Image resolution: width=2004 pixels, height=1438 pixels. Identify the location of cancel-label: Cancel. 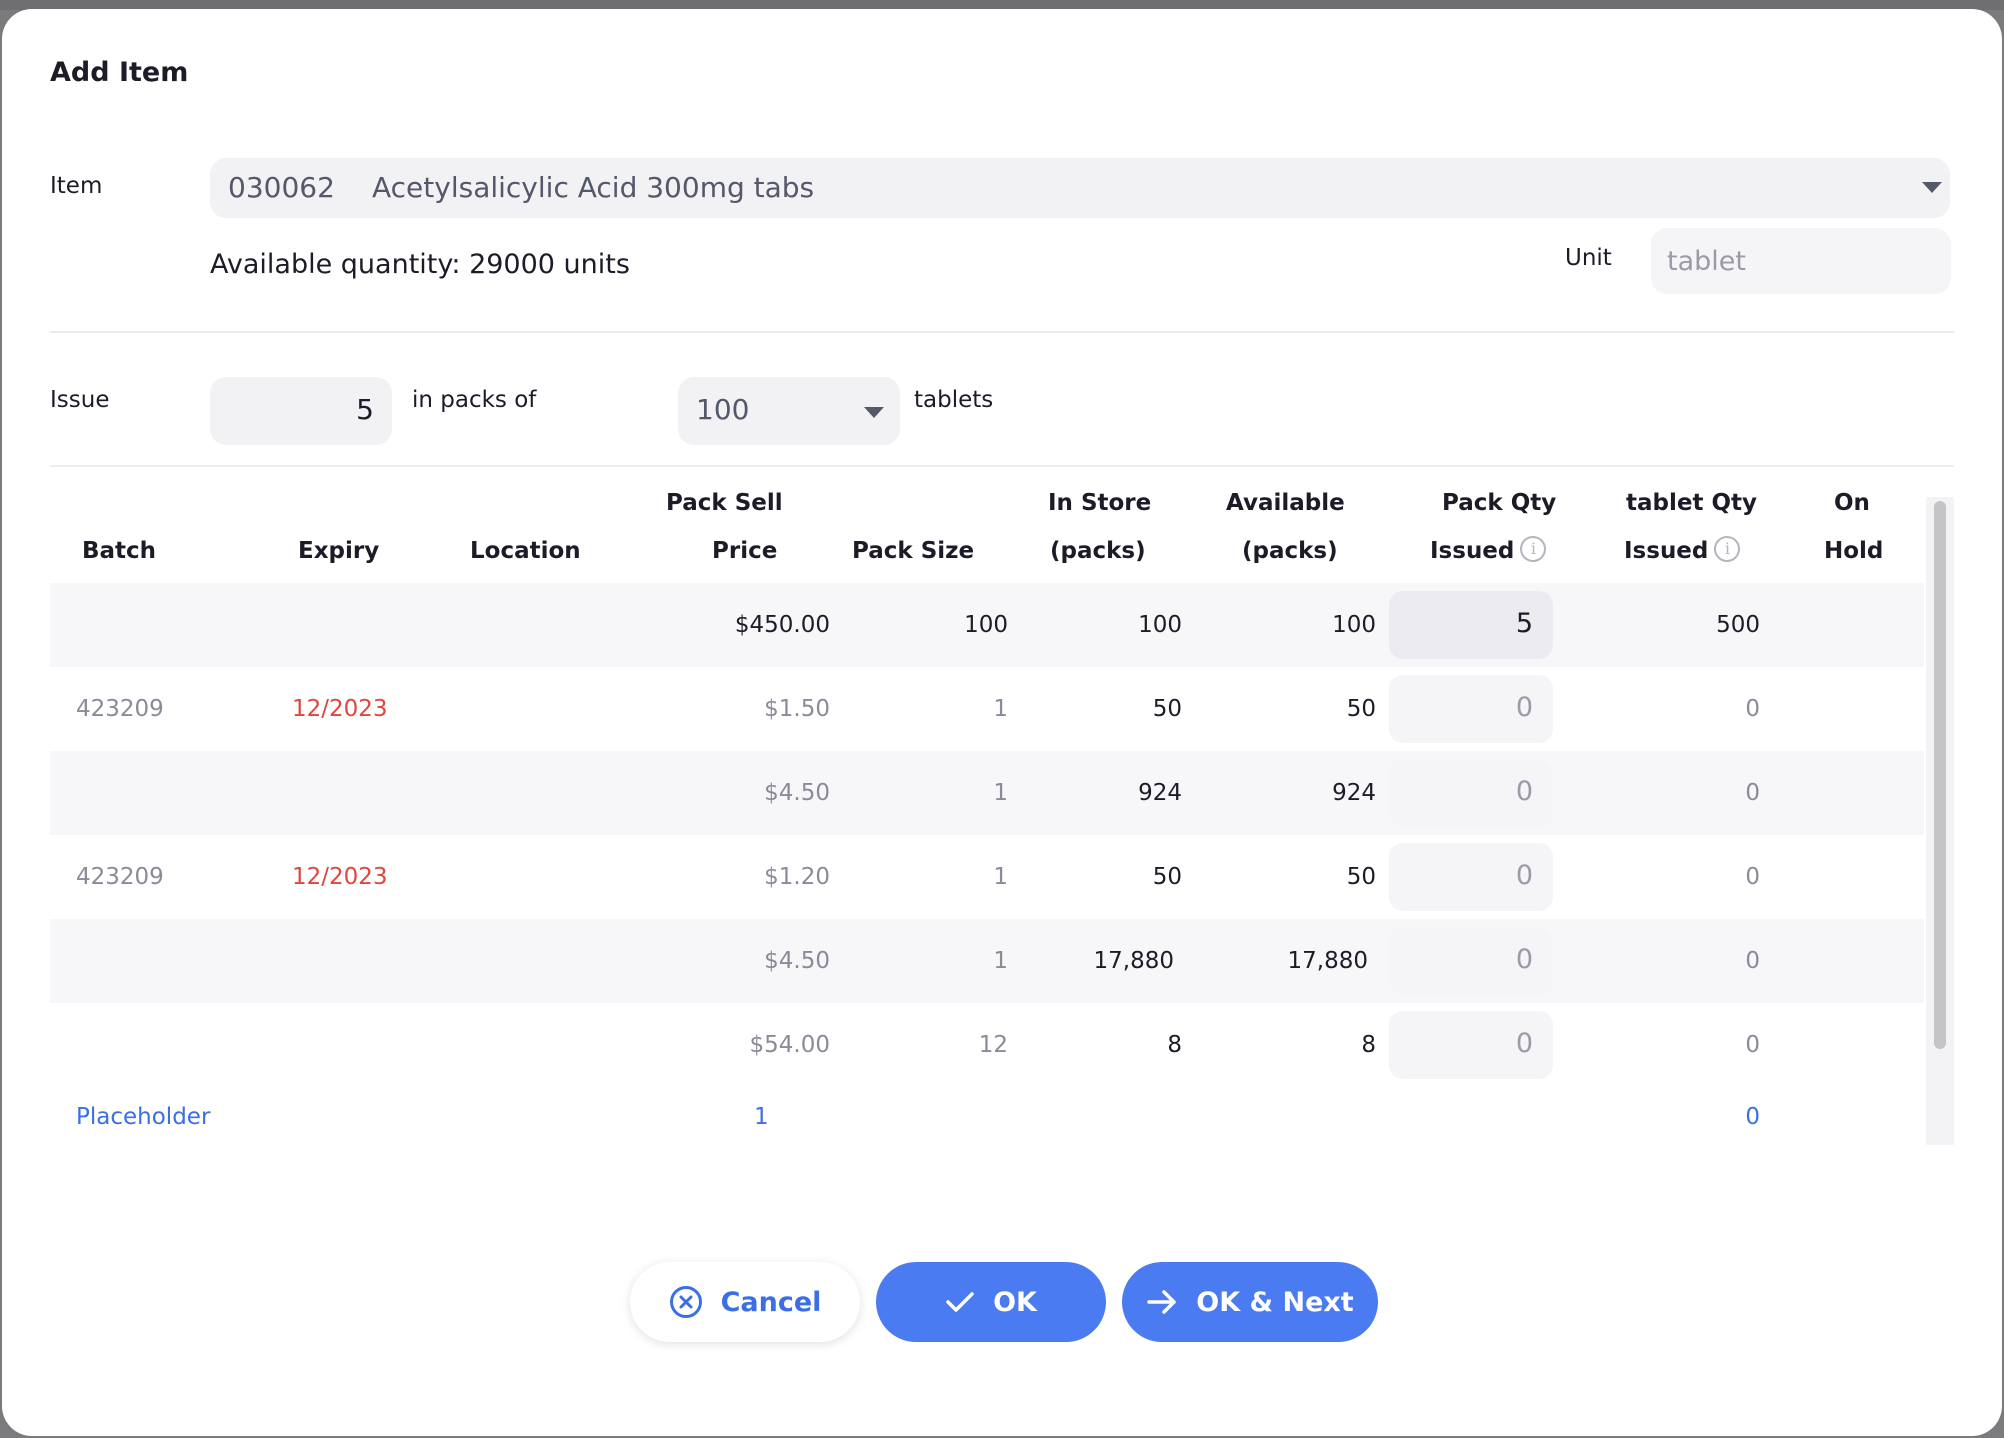
(771, 1302).